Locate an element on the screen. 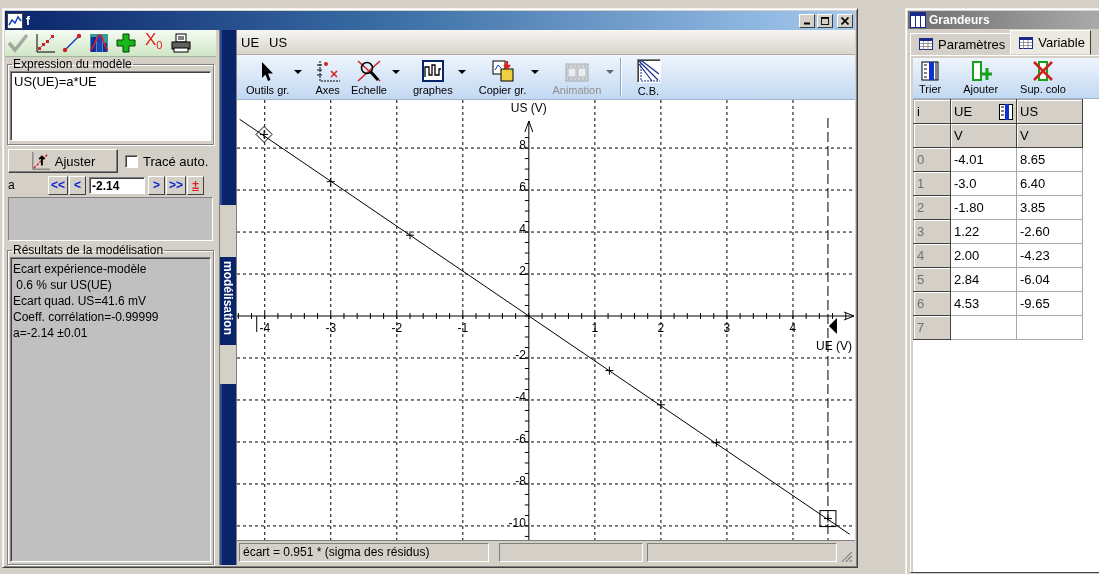 The width and height of the screenshot is (1099, 574). close-button is located at coordinates (845, 20).